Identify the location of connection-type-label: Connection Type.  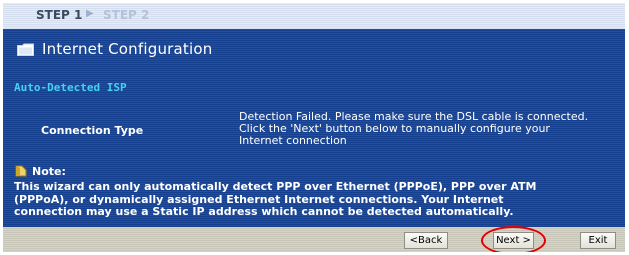
(92, 130).